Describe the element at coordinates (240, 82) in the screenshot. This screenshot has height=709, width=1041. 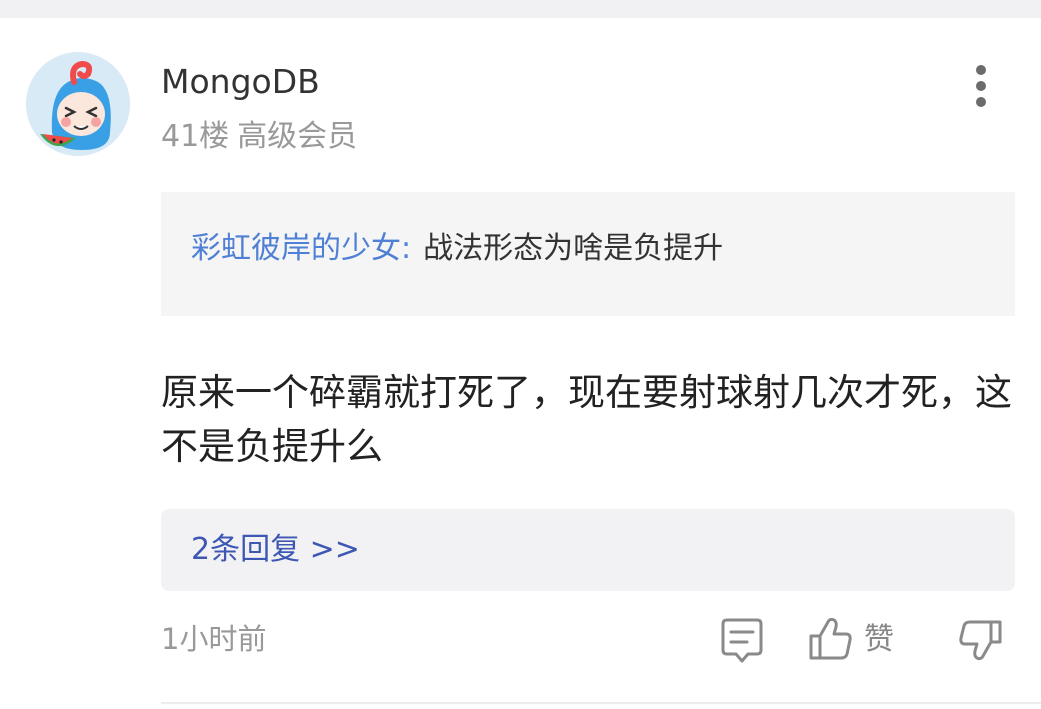
I see `username: MongoDB` at that location.